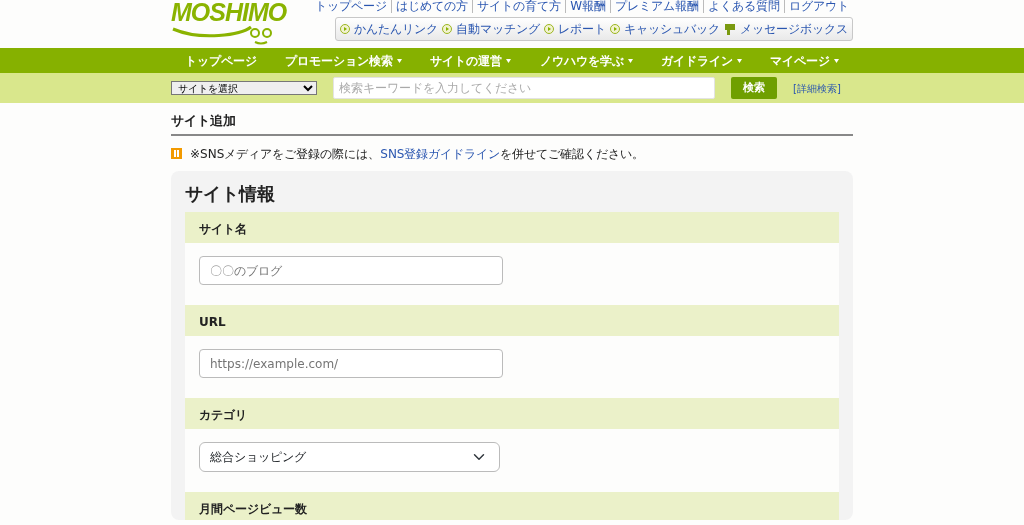 The image size is (1024, 525). Describe the element at coordinates (582, 29) in the screenshot. I see `quick-link: レポート` at that location.